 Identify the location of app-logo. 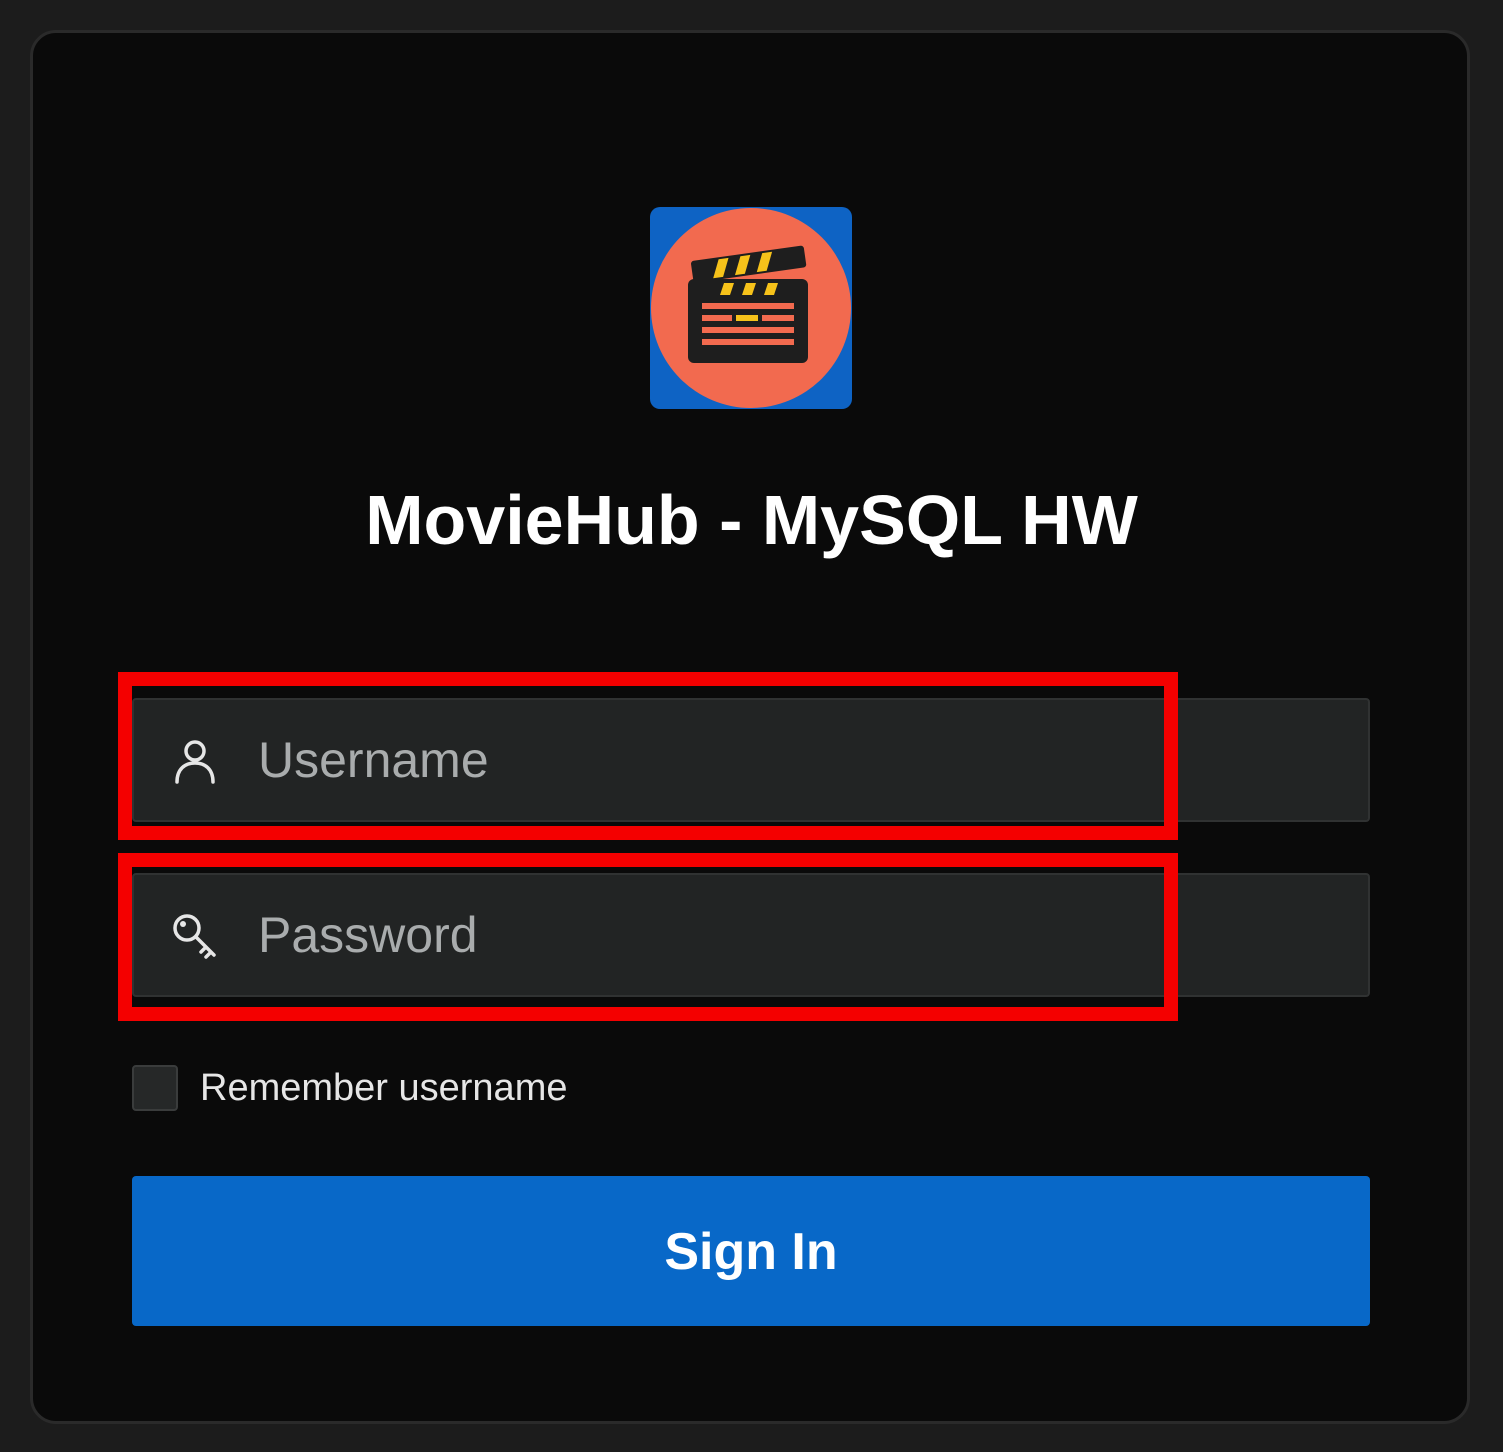
(751, 308).